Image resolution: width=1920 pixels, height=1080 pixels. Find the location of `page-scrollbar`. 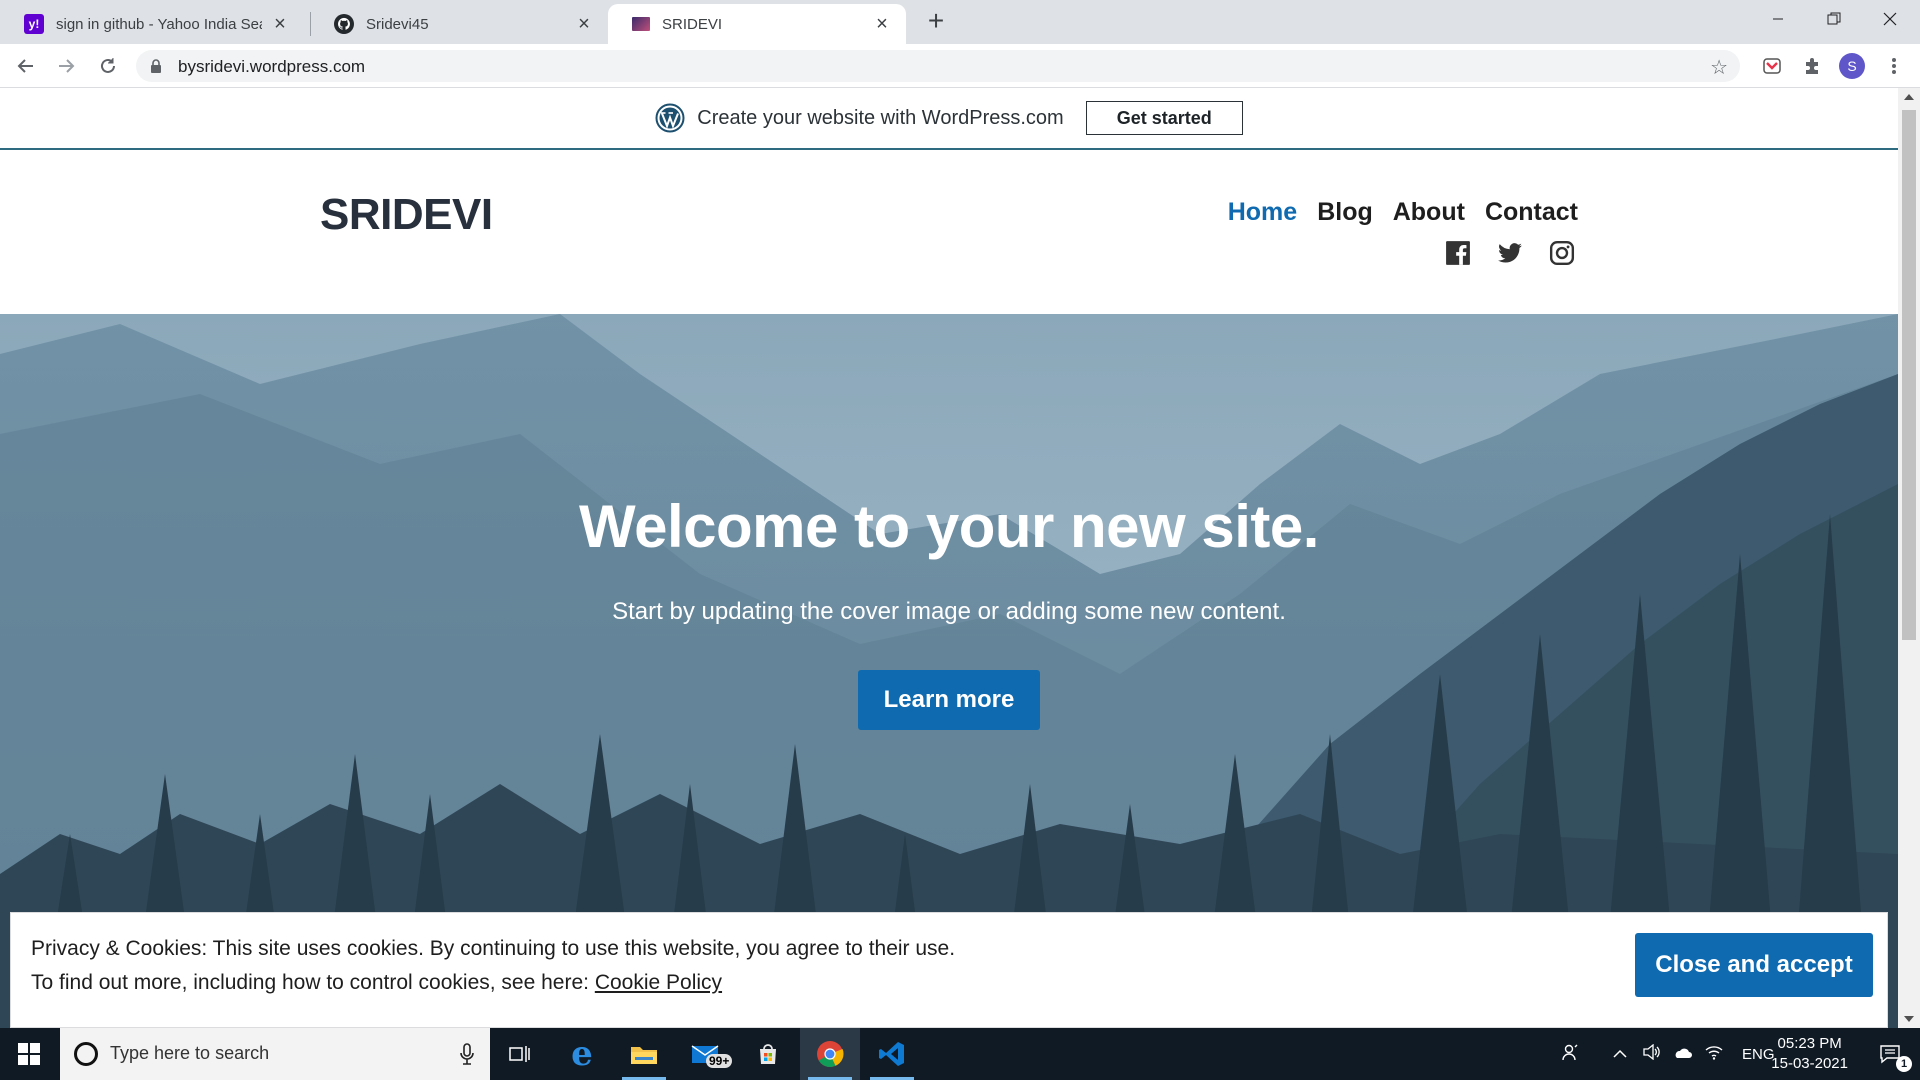

page-scrollbar is located at coordinates (1909, 558).